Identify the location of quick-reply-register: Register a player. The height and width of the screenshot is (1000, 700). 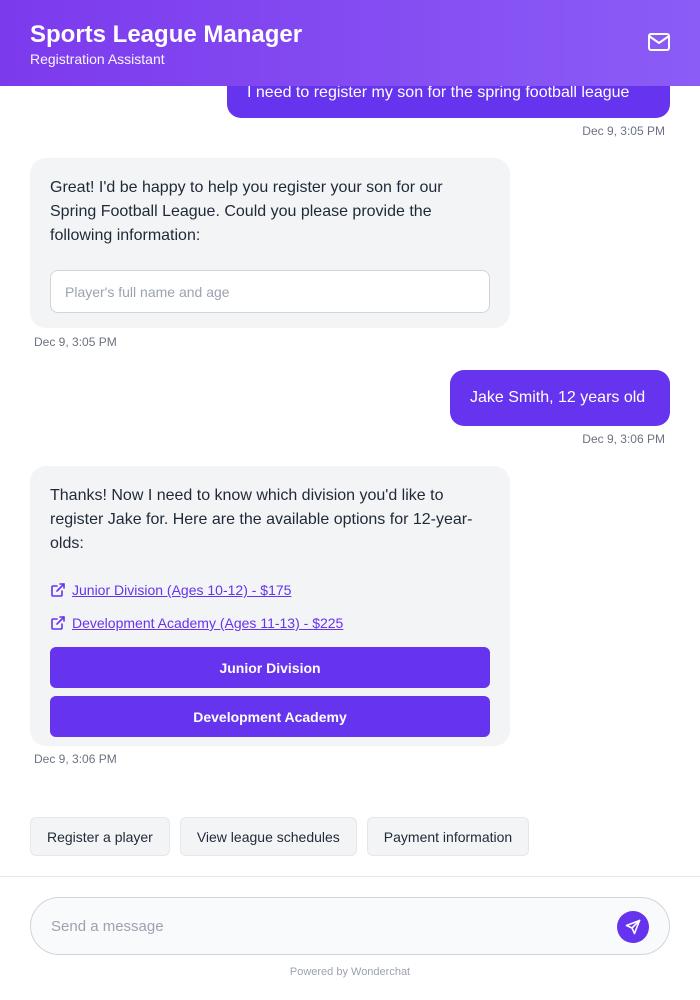
(100, 836).